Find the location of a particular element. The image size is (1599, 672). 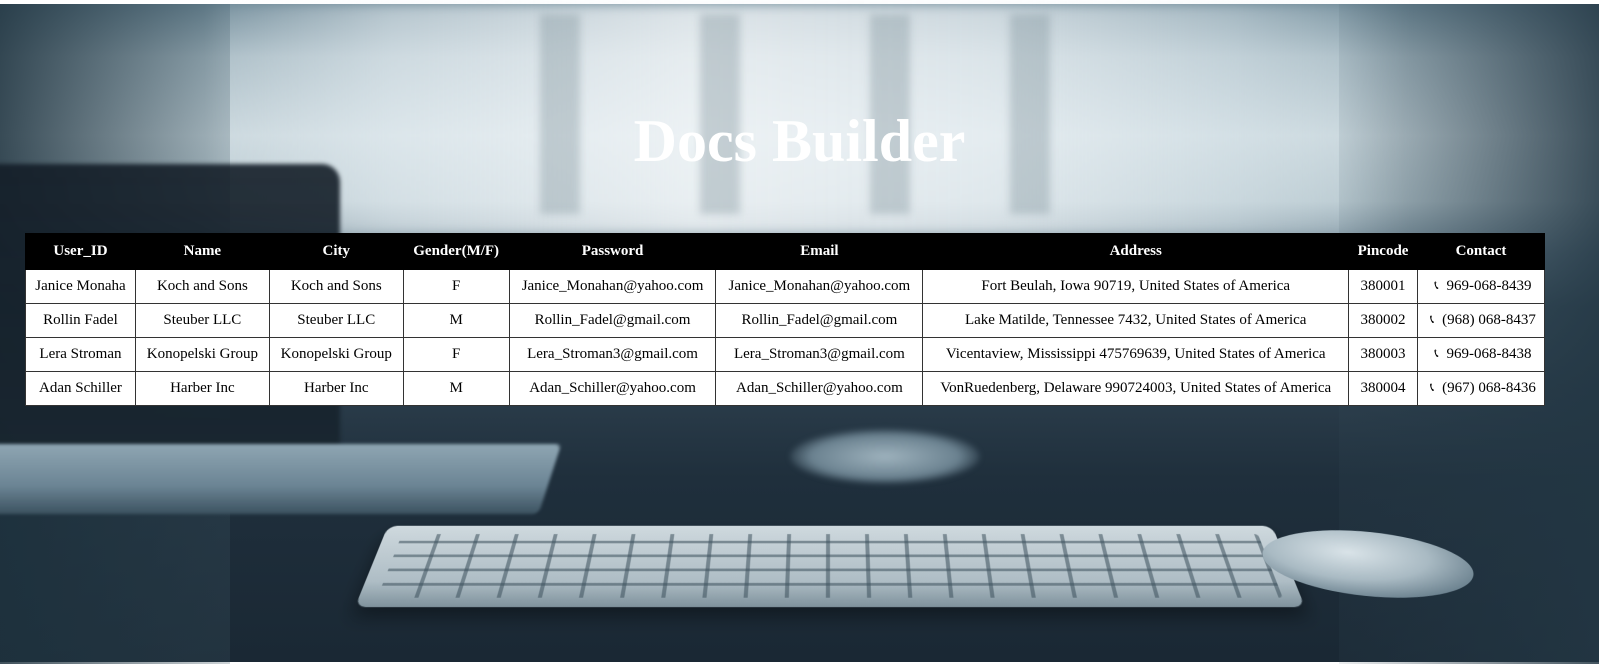

column-header-email: Email is located at coordinates (819, 251).